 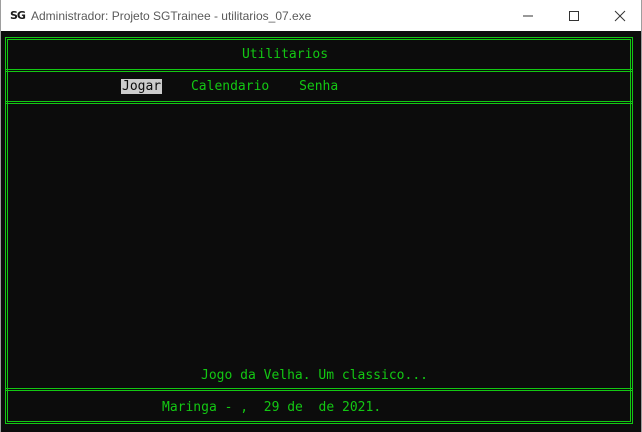 What do you see at coordinates (230, 86) in the screenshot?
I see `menu-item-calendario: Calendario` at bounding box center [230, 86].